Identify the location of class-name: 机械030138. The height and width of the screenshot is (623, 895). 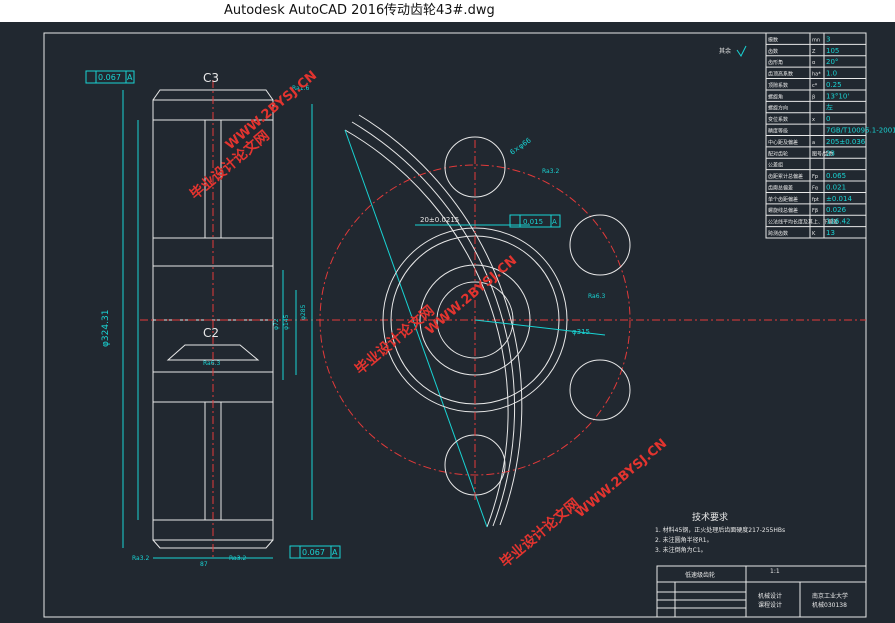
(829, 605).